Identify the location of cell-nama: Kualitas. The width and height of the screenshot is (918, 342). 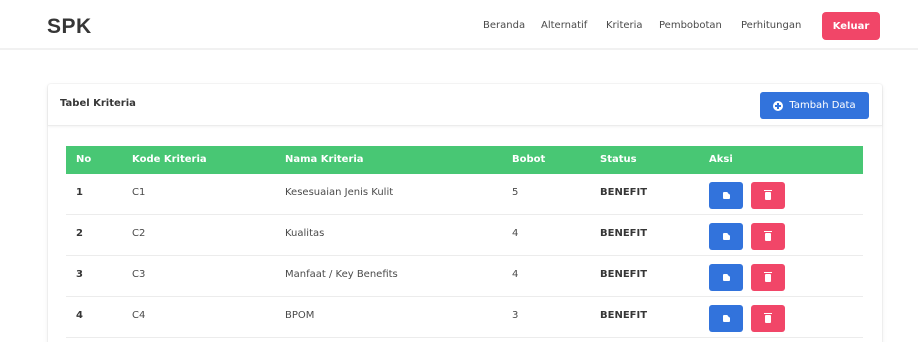
(305, 233).